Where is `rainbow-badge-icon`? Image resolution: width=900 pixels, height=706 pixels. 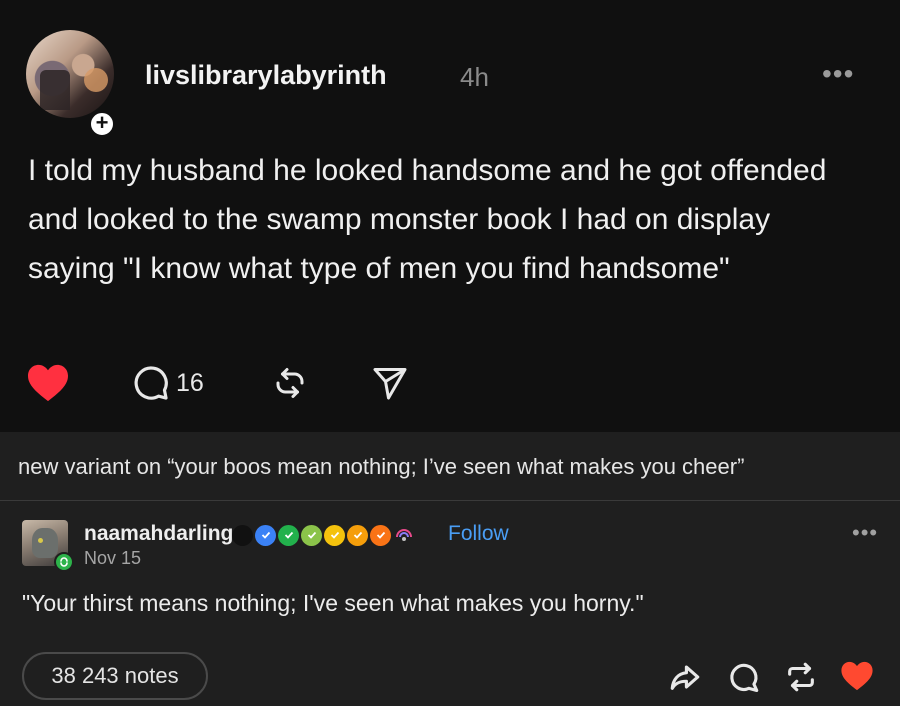 rainbow-badge-icon is located at coordinates (403, 535).